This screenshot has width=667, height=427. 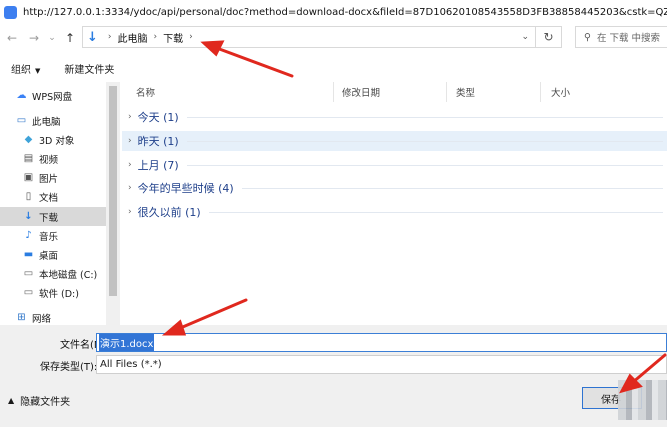 What do you see at coordinates (28, 158) in the screenshot?
I see `video-icon: ▤` at bounding box center [28, 158].